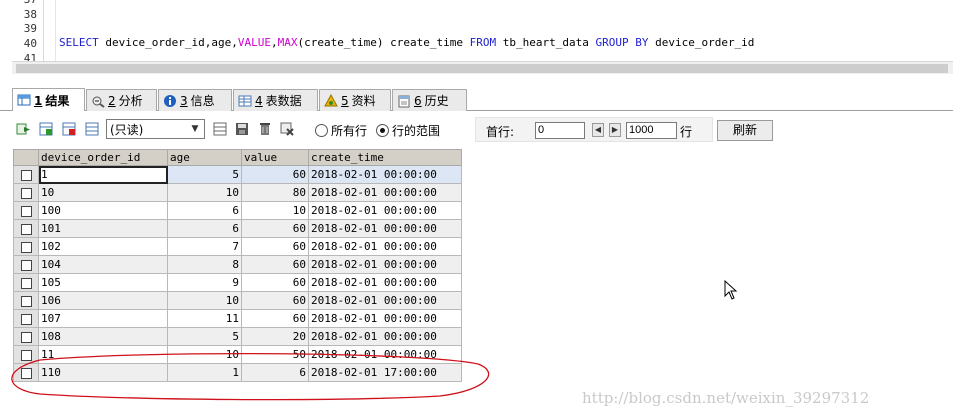 This screenshot has height=418, width=953. What do you see at coordinates (275, 210) in the screenshot?
I see `table-cell-value: 10` at bounding box center [275, 210].